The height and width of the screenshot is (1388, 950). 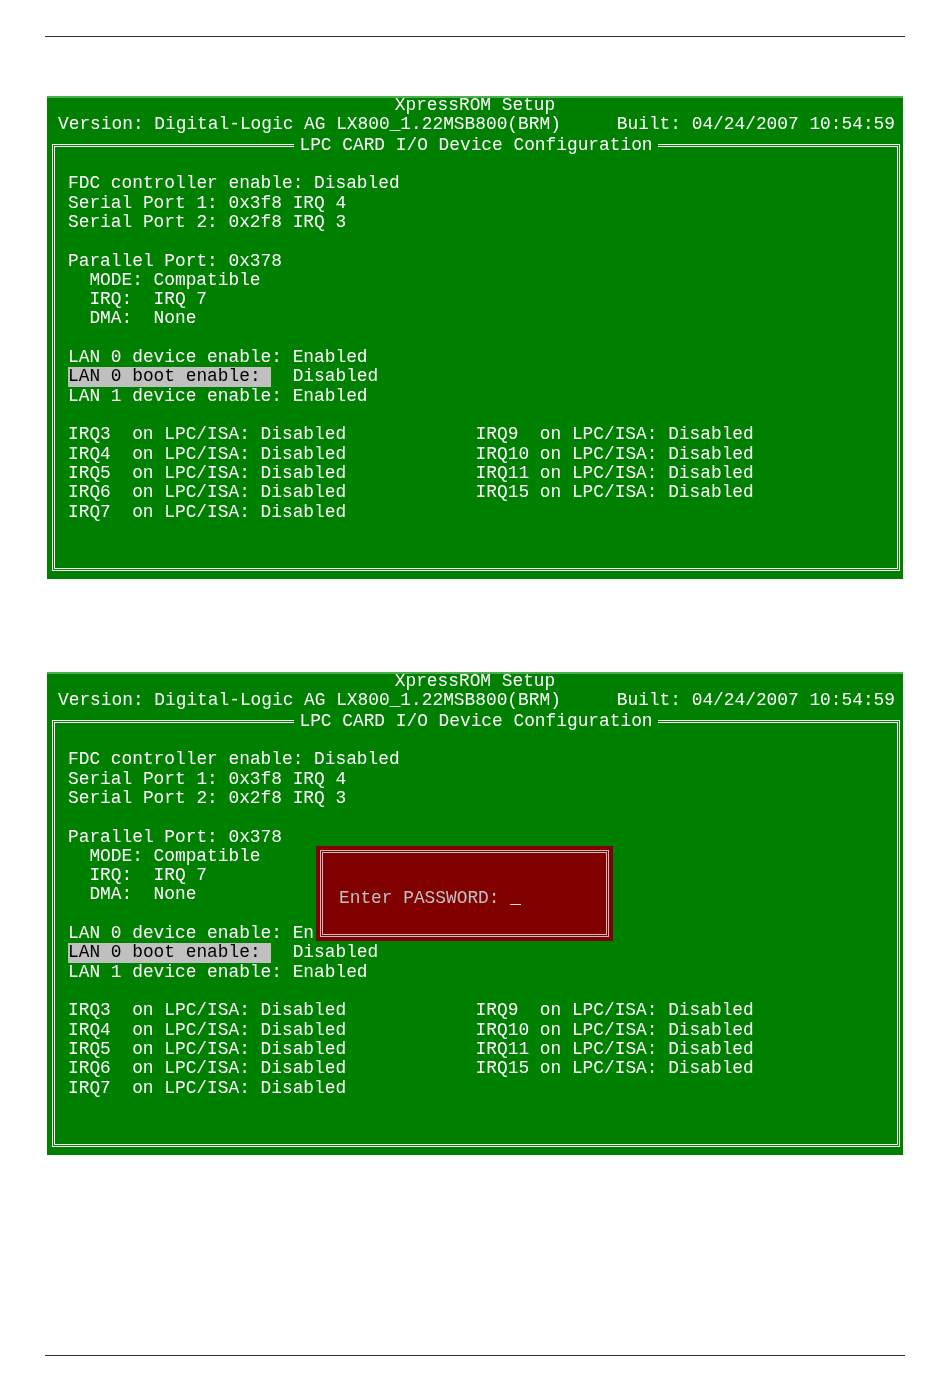 I want to click on setting-value: Compatible, so click(x=207, y=856).